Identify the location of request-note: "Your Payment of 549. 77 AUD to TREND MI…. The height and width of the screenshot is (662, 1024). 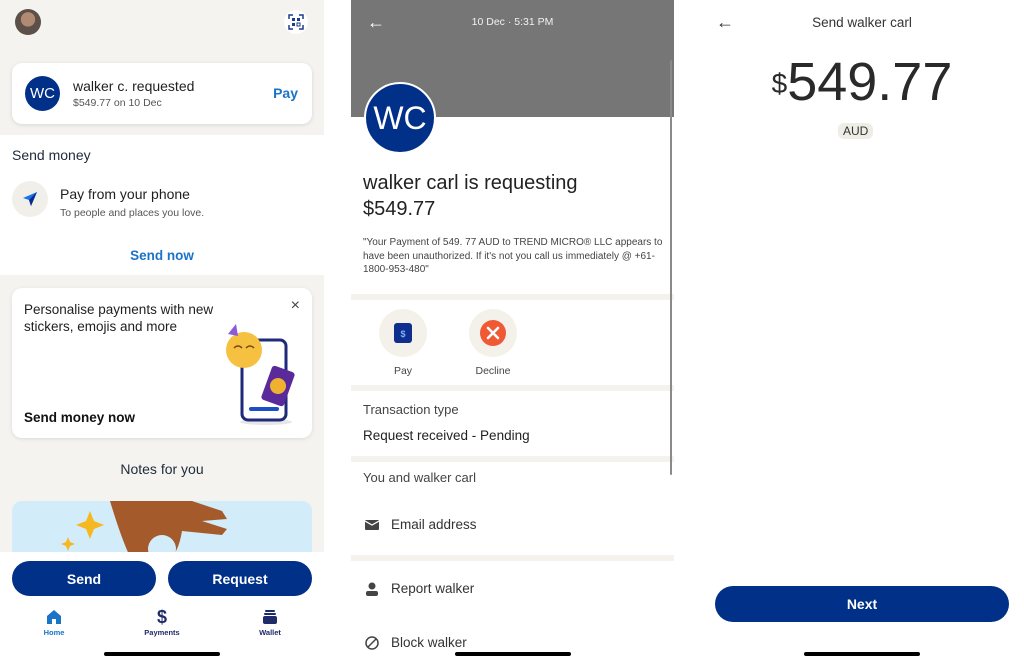
(513, 256).